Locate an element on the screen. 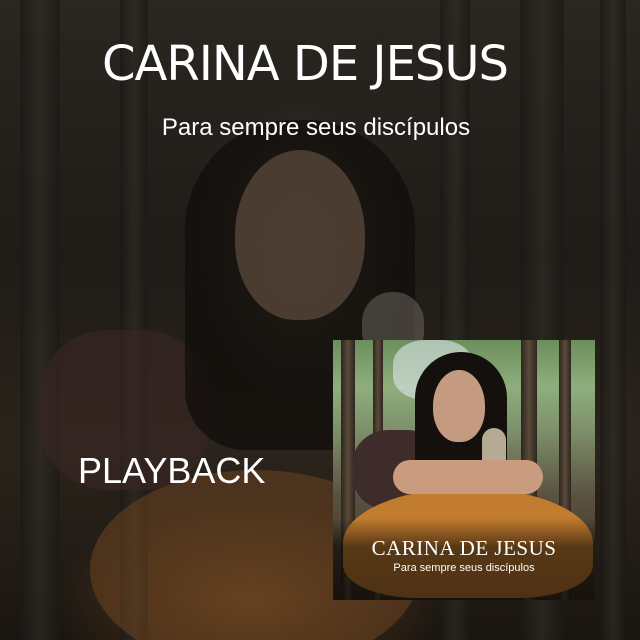 The width and height of the screenshot is (640, 640). album-subtitle: Para sempre seus discípulos is located at coordinates (316, 127).